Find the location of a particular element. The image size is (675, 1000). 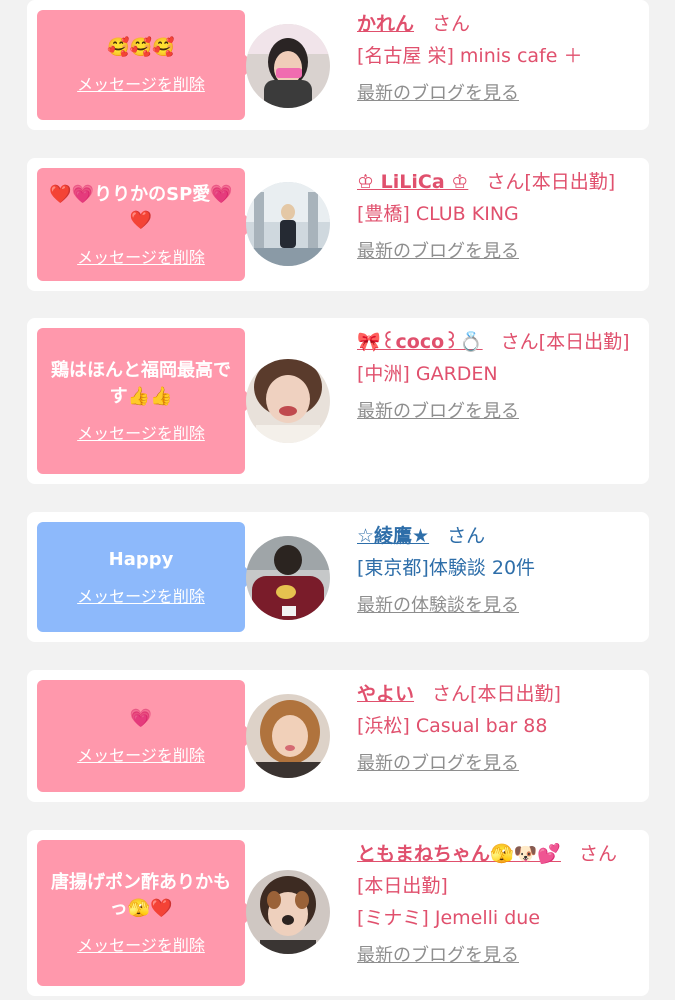

store-info: [名古屋 栄] minis cafe ＋ is located at coordinates (470, 56).